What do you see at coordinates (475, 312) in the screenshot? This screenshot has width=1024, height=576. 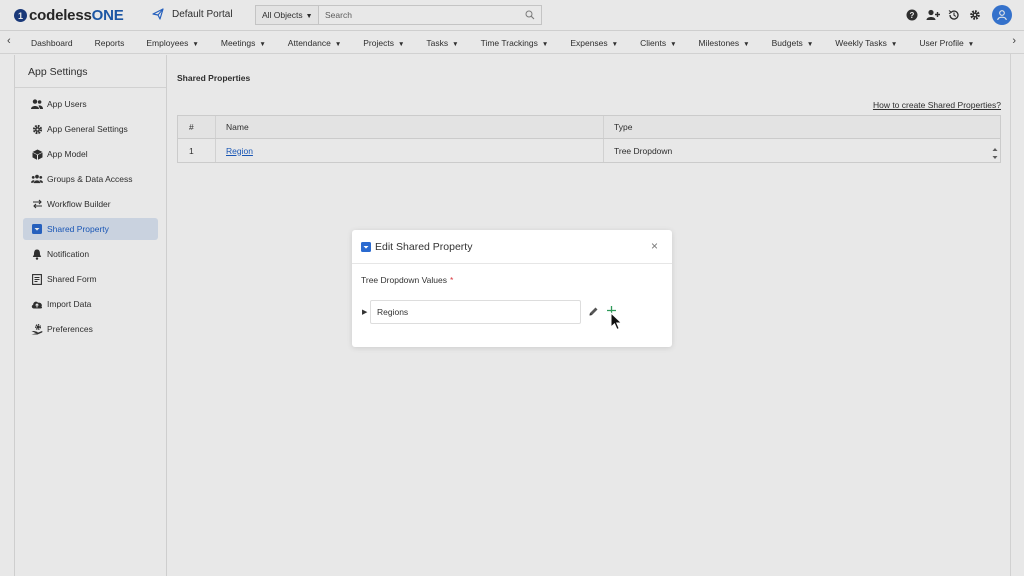 I see `tree-node-input` at bounding box center [475, 312].